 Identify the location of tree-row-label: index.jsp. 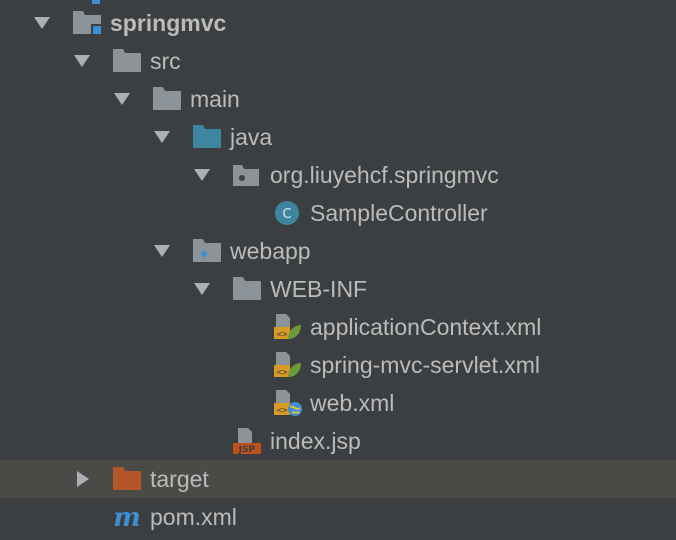
(315, 441).